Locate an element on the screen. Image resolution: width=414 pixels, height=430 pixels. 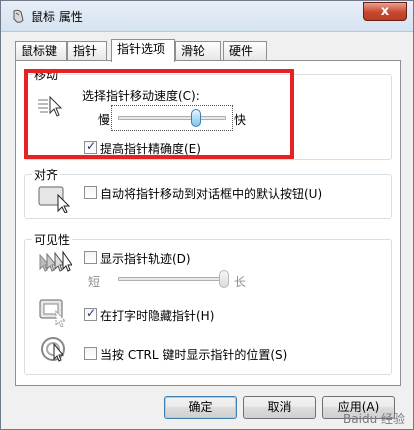
pointer-trails-icon is located at coordinates (55, 261).